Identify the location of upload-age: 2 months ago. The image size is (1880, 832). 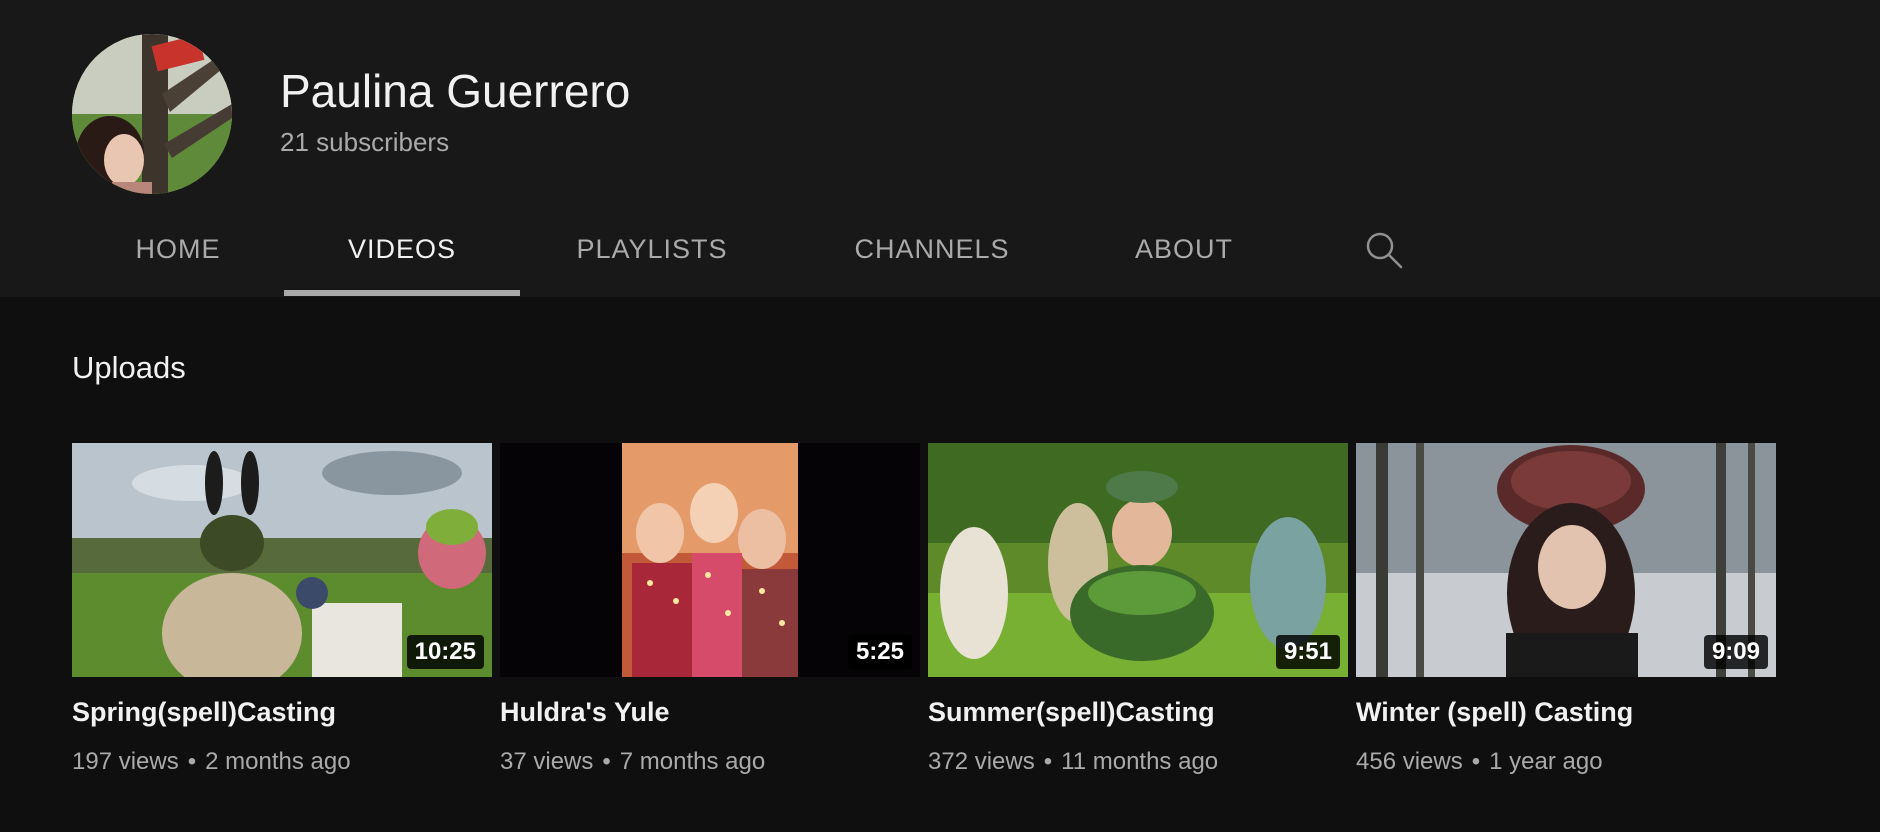
(278, 761).